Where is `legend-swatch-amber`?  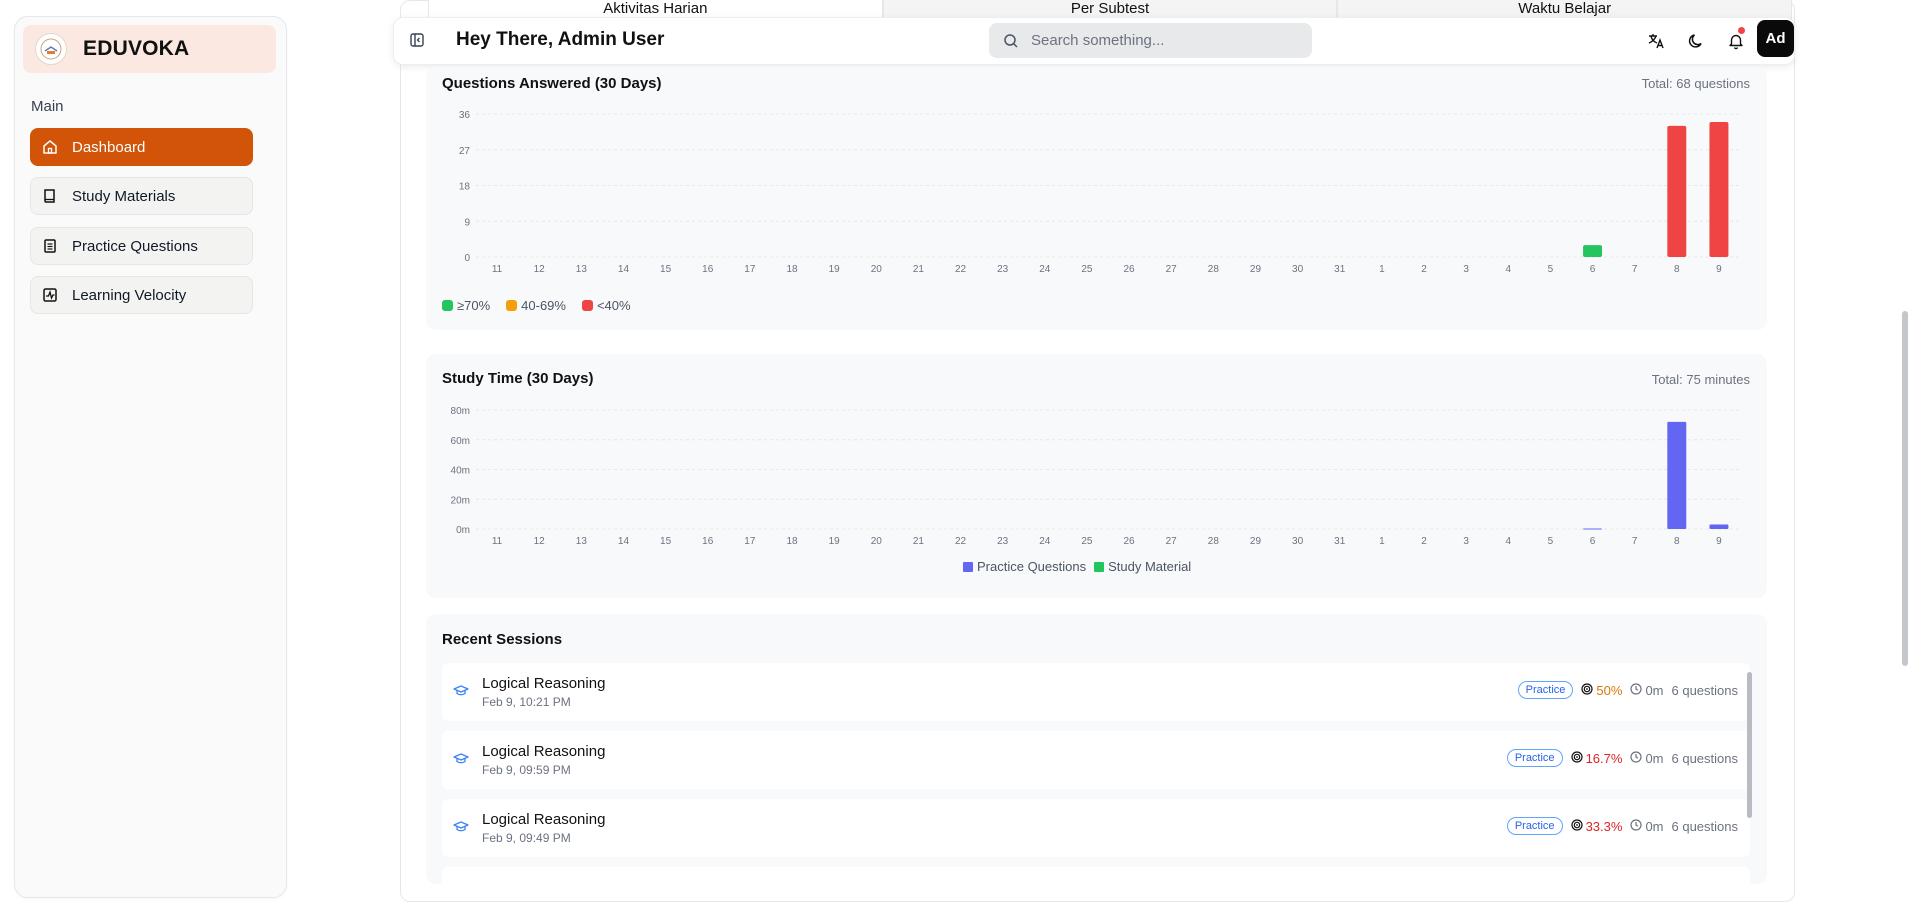 legend-swatch-amber is located at coordinates (512, 305).